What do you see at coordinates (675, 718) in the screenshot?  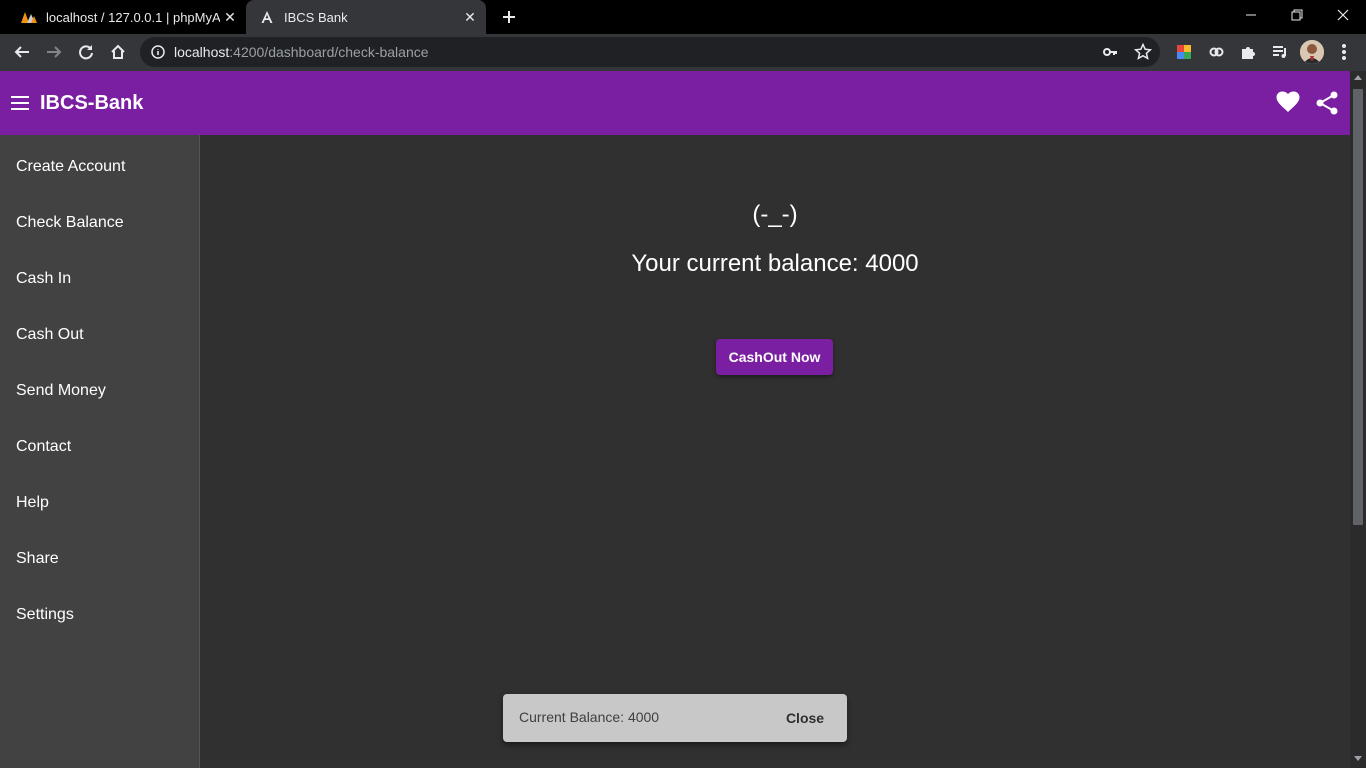 I see `snackbar: Current Balance: 4000 Close` at bounding box center [675, 718].